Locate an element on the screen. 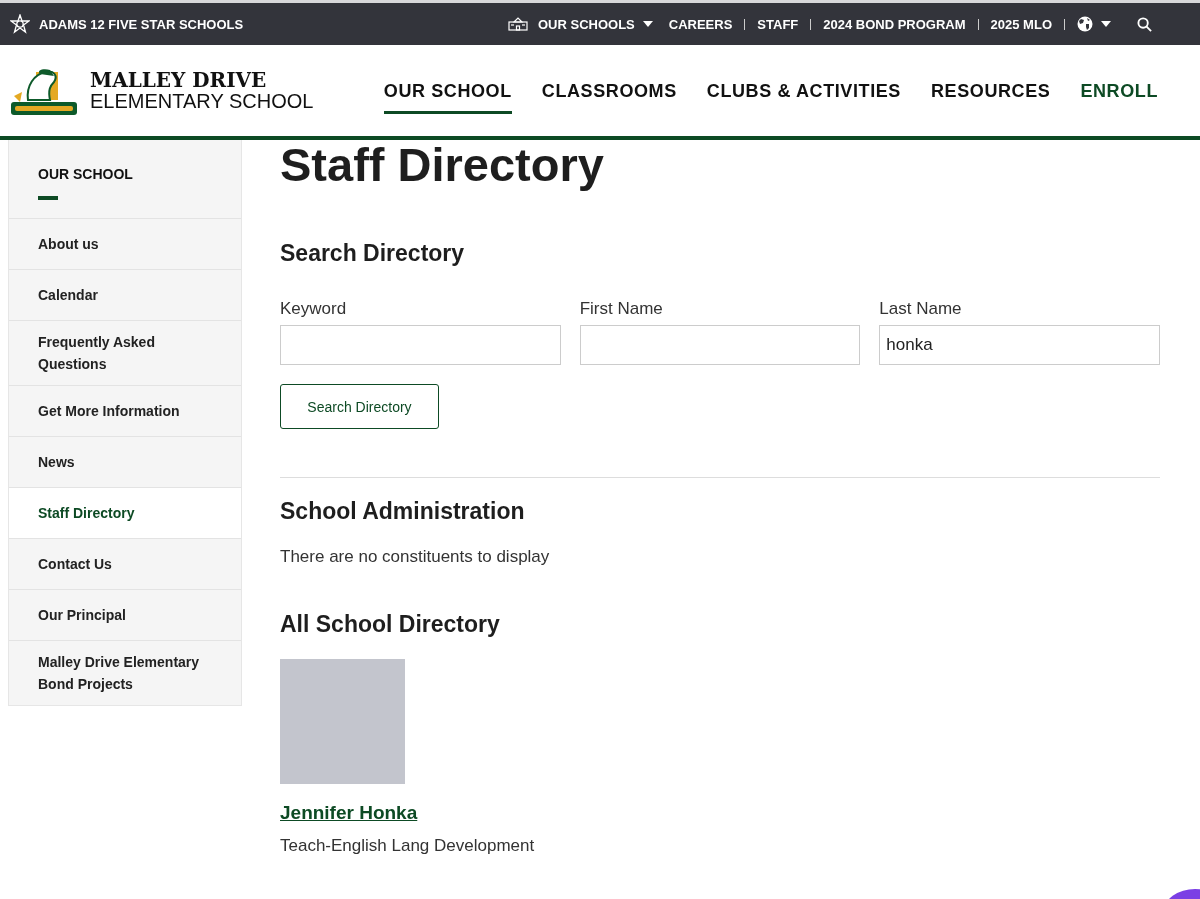 This screenshot has height=899, width=1200. section-heading: All School Directory is located at coordinates (390, 624).